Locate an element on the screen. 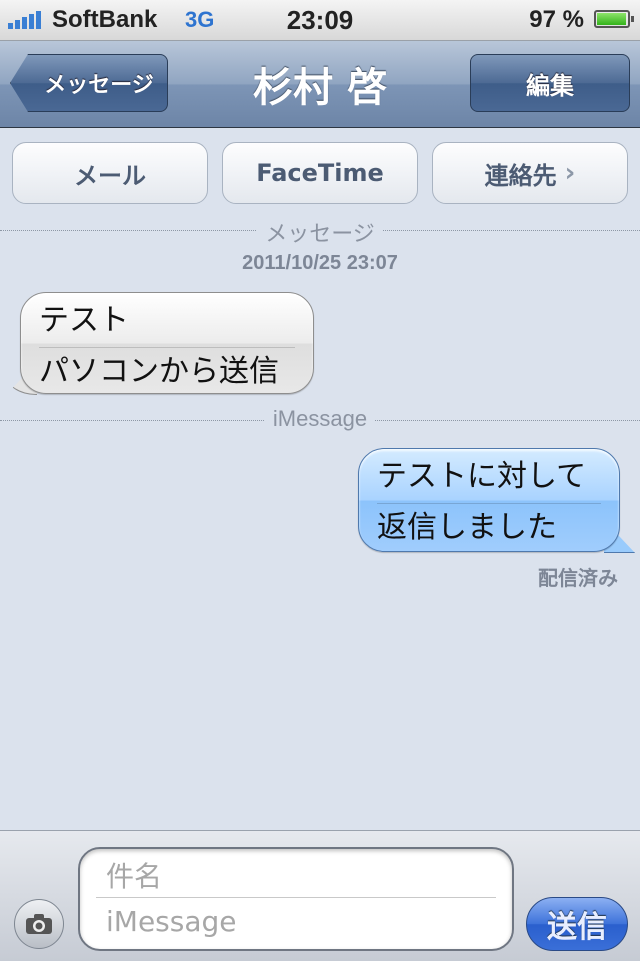 The height and width of the screenshot is (961, 640). send-button: 送信 is located at coordinates (577, 924).